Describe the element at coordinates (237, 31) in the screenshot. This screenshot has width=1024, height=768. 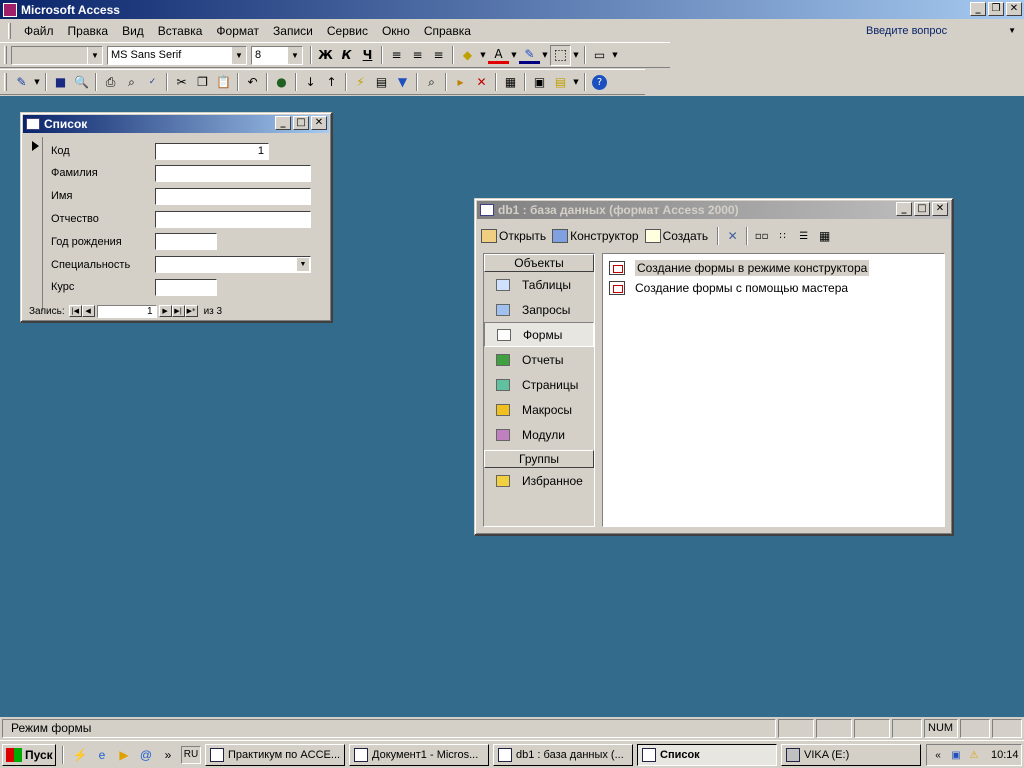
I see `menu-format: Формат` at that location.